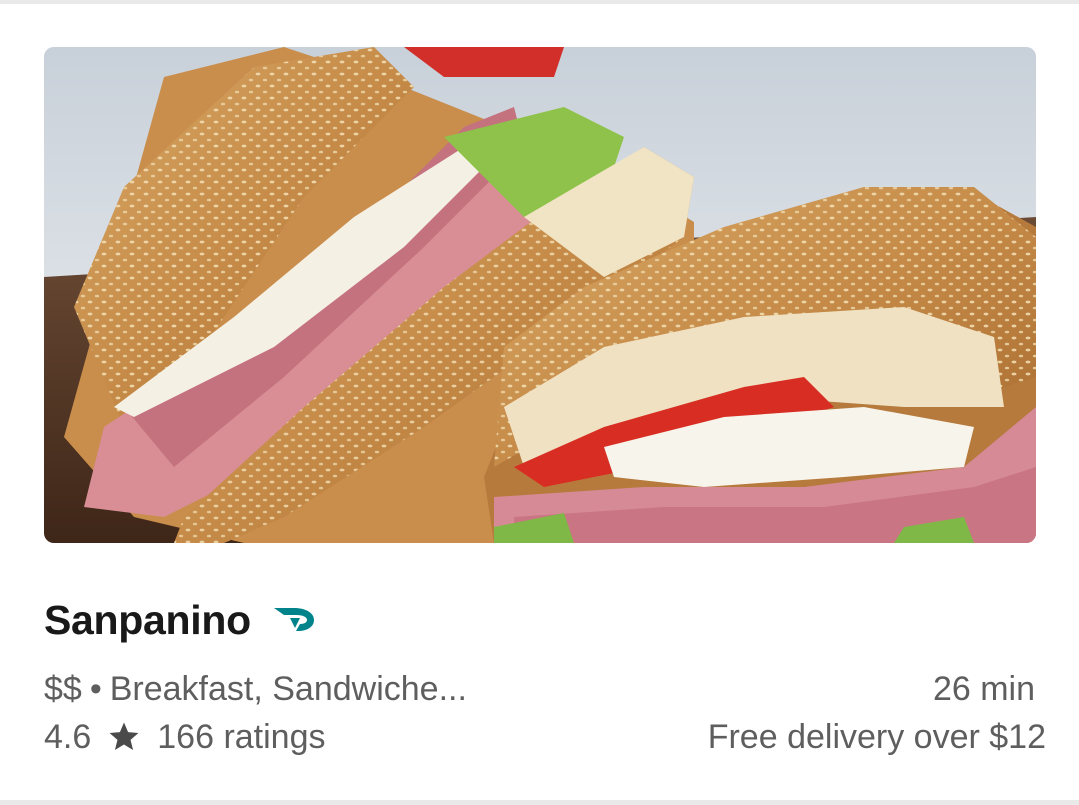 The image size is (1079, 805). Describe the element at coordinates (539, 802) in the screenshot. I see `bottom-divider` at that location.